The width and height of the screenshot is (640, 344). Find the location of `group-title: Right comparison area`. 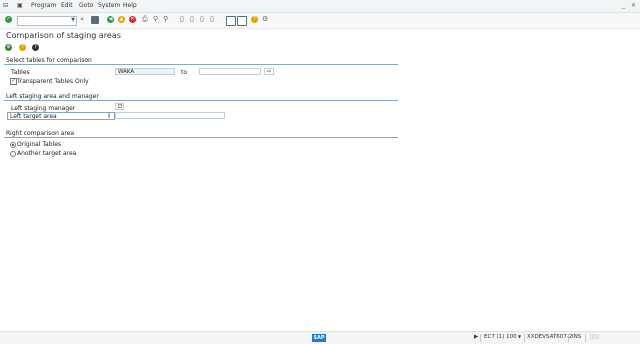

group-title: Right comparison area is located at coordinates (40, 133).